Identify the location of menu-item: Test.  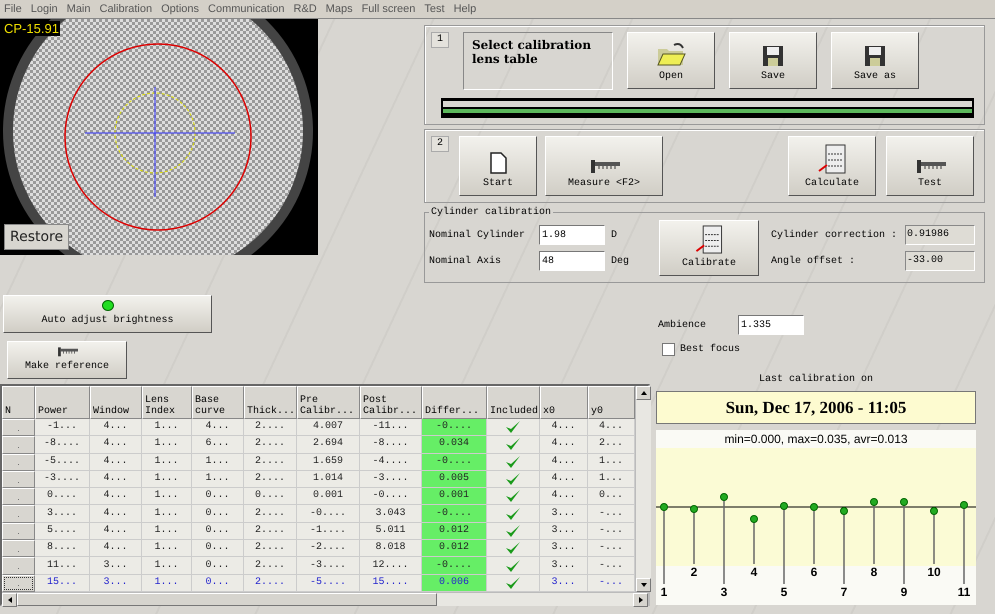
(434, 9).